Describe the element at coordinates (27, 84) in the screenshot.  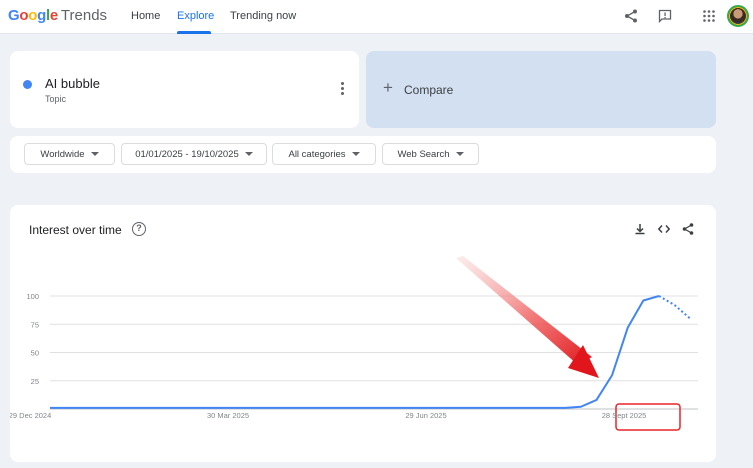
I see `term-color-dot` at that location.